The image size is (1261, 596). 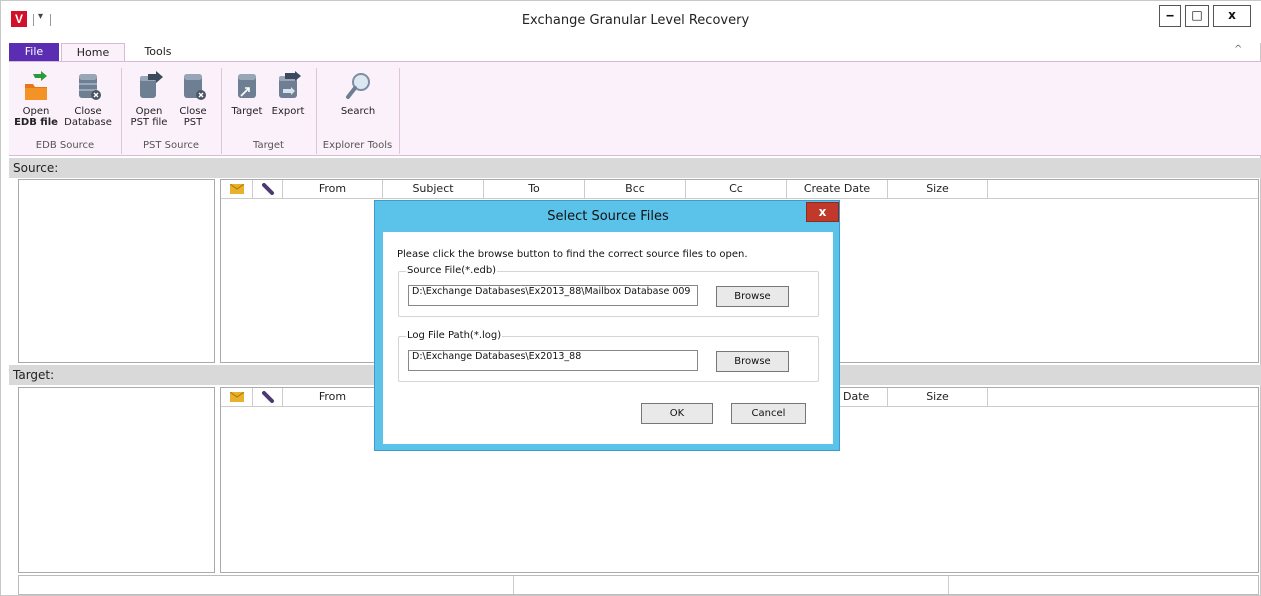 What do you see at coordinates (358, 111) in the screenshot?
I see `search-label: Search` at bounding box center [358, 111].